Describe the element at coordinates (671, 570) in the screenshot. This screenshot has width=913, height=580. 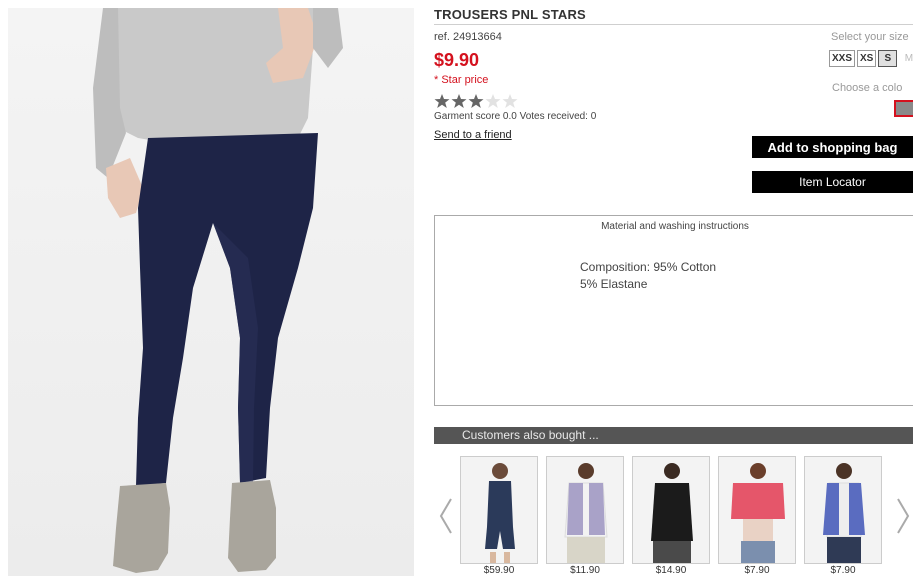
I see `also-bought-price-3: $14.90` at that location.